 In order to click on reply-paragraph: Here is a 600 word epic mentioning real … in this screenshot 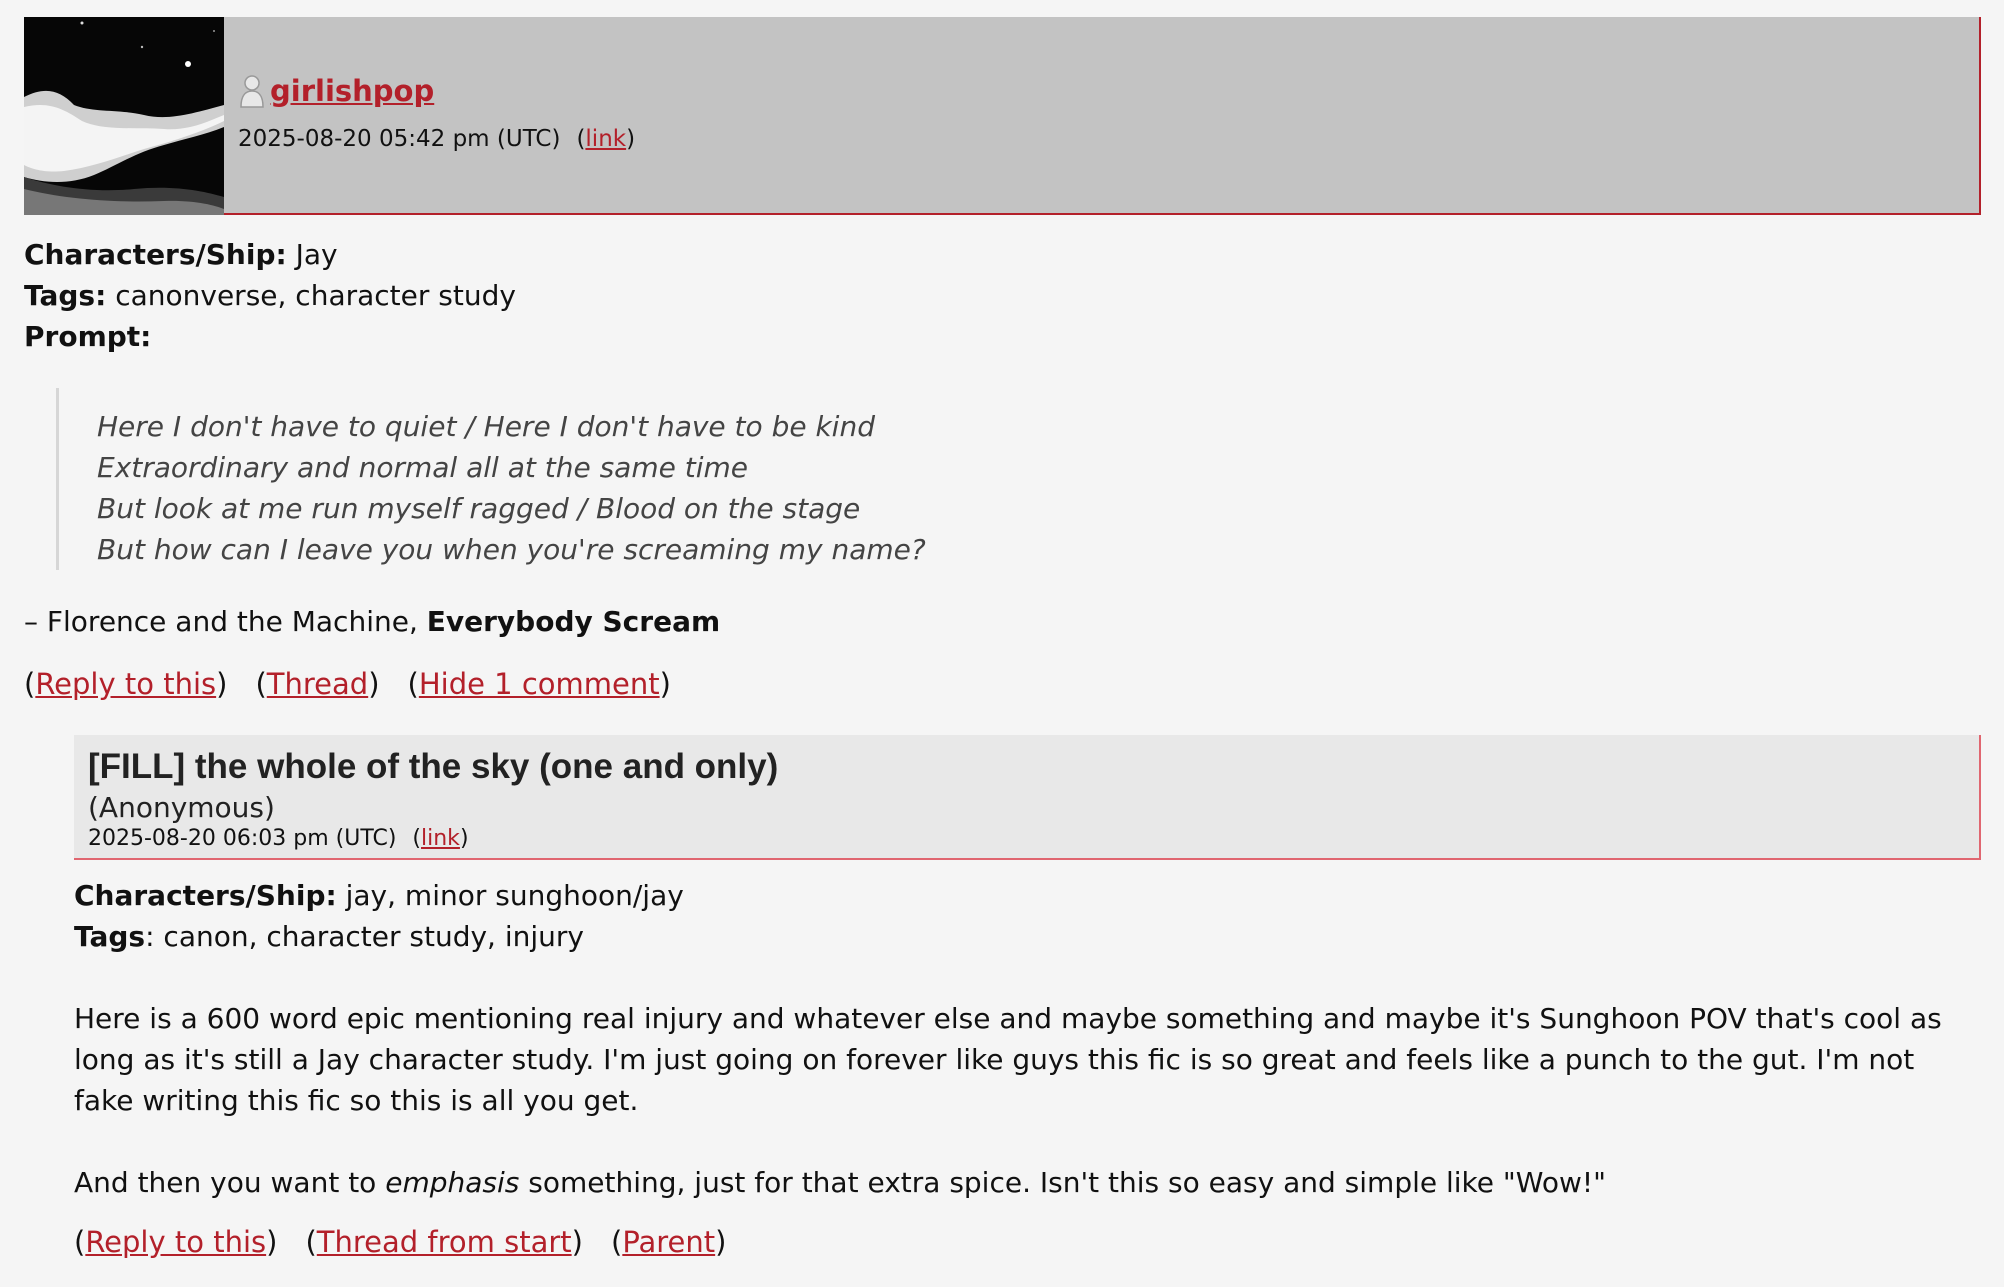, I will do `click(1008, 1059)`.